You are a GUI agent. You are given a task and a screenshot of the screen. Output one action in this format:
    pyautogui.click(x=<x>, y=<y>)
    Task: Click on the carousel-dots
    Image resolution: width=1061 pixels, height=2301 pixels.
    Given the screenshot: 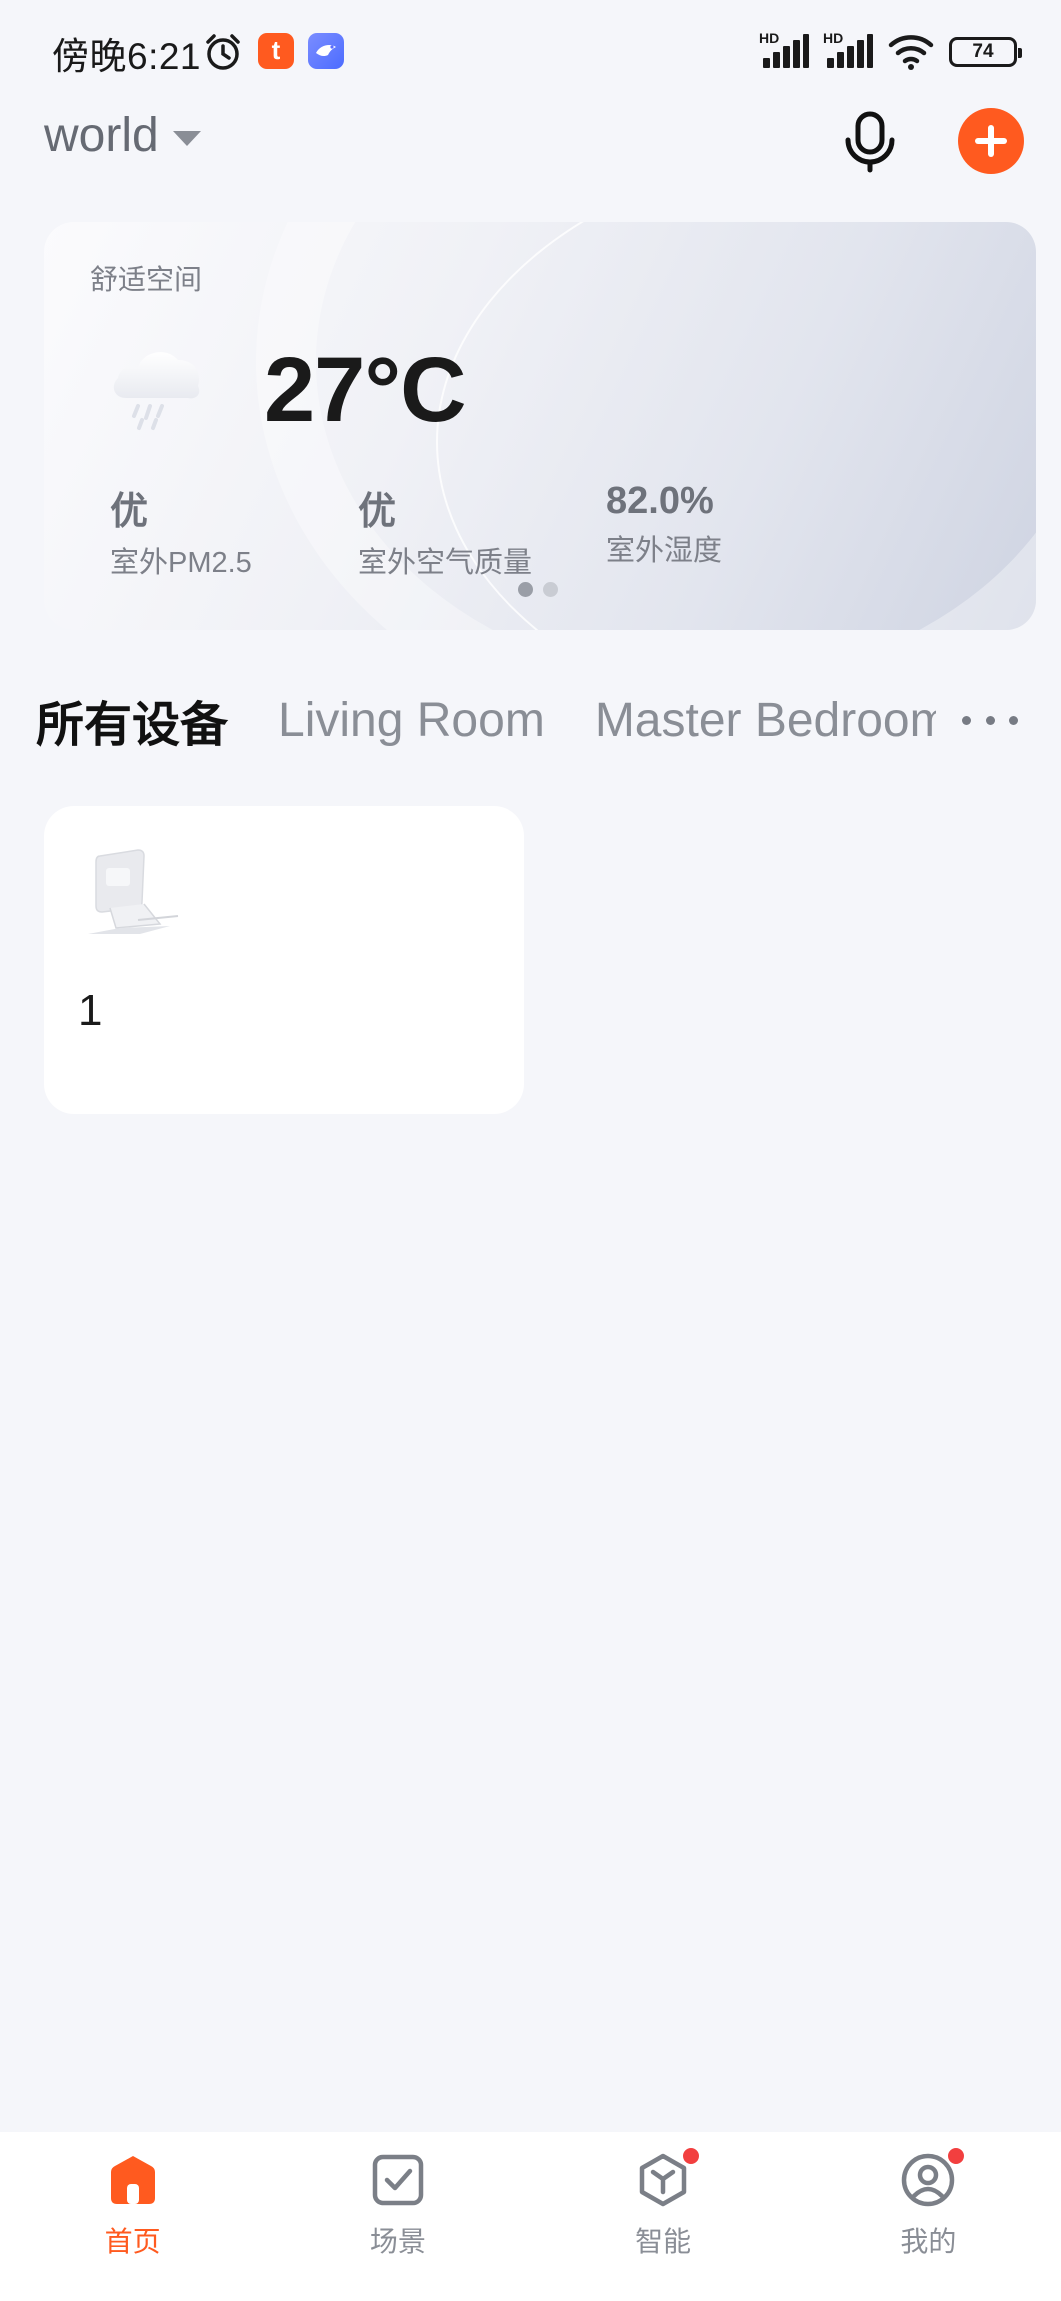 What is the action you would take?
    pyautogui.click(x=538, y=589)
    